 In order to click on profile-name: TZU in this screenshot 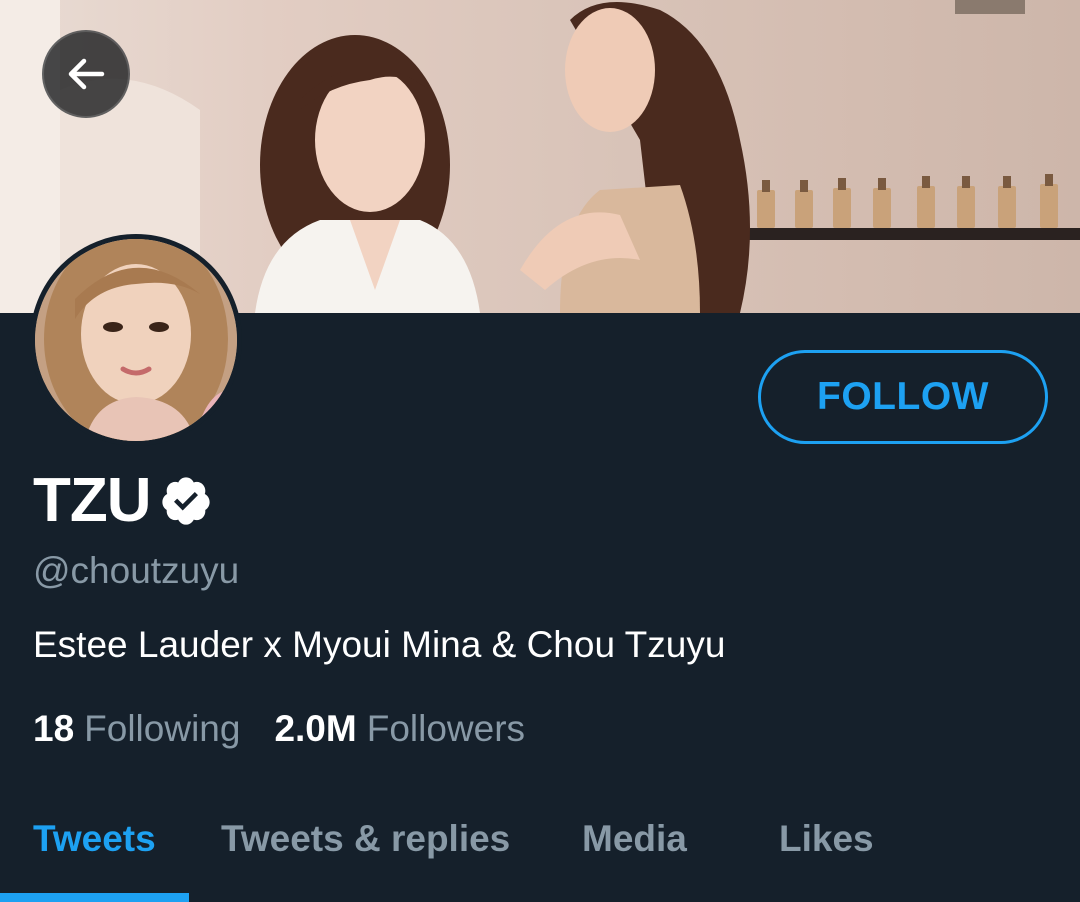, I will do `click(92, 500)`.